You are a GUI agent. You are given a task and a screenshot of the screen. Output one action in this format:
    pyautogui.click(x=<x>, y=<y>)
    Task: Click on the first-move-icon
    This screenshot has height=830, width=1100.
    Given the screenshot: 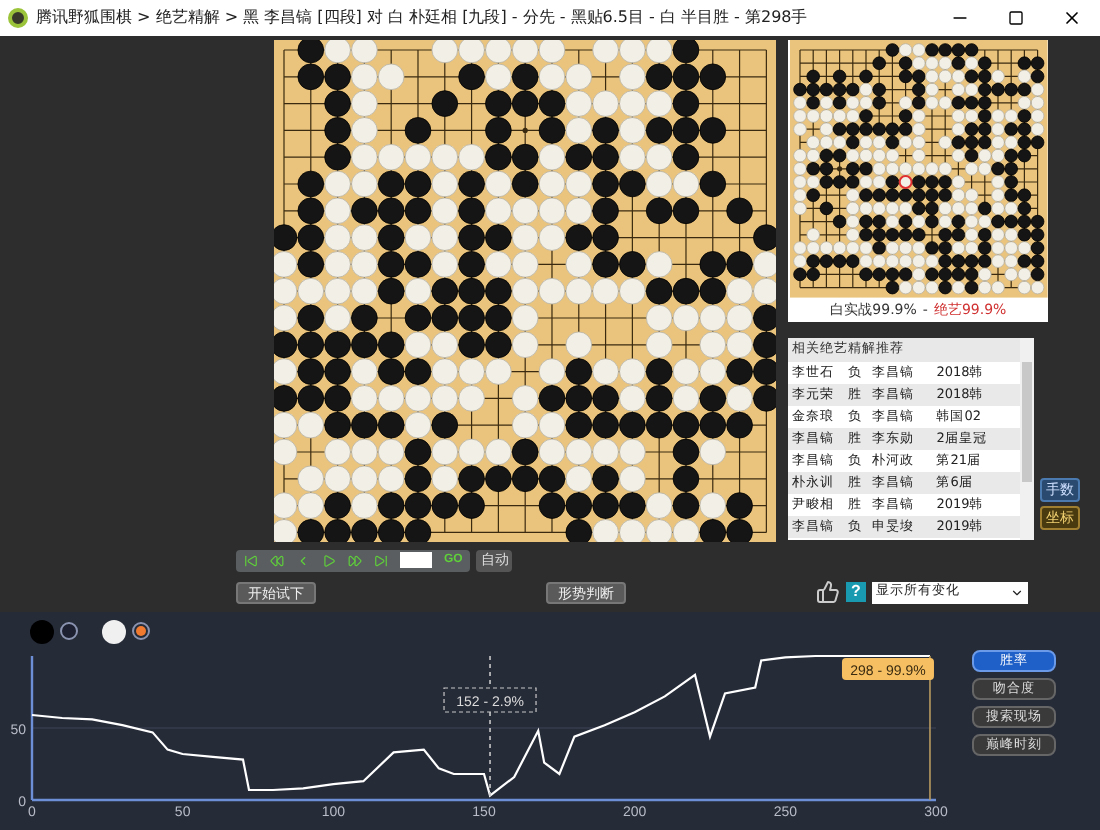 What is the action you would take?
    pyautogui.click(x=251, y=560)
    